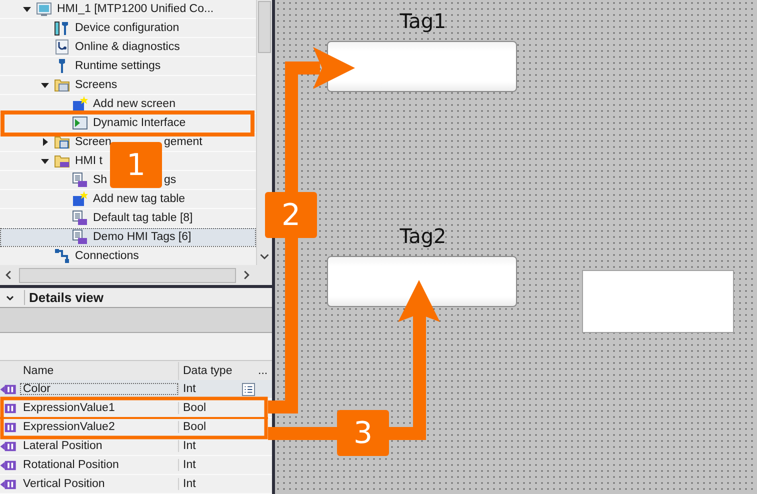  I want to click on tree-item-label: Screens, so click(96, 85).